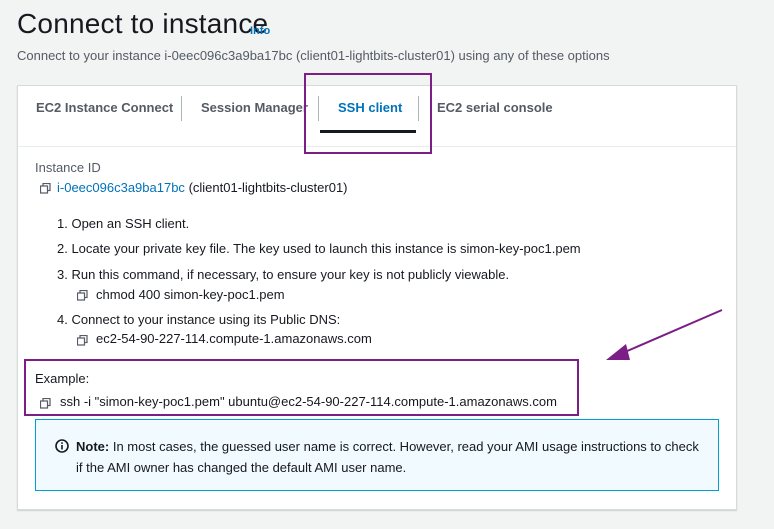 Image resolution: width=774 pixels, height=529 pixels. I want to click on annotation-arrow-icon, so click(664, 334).